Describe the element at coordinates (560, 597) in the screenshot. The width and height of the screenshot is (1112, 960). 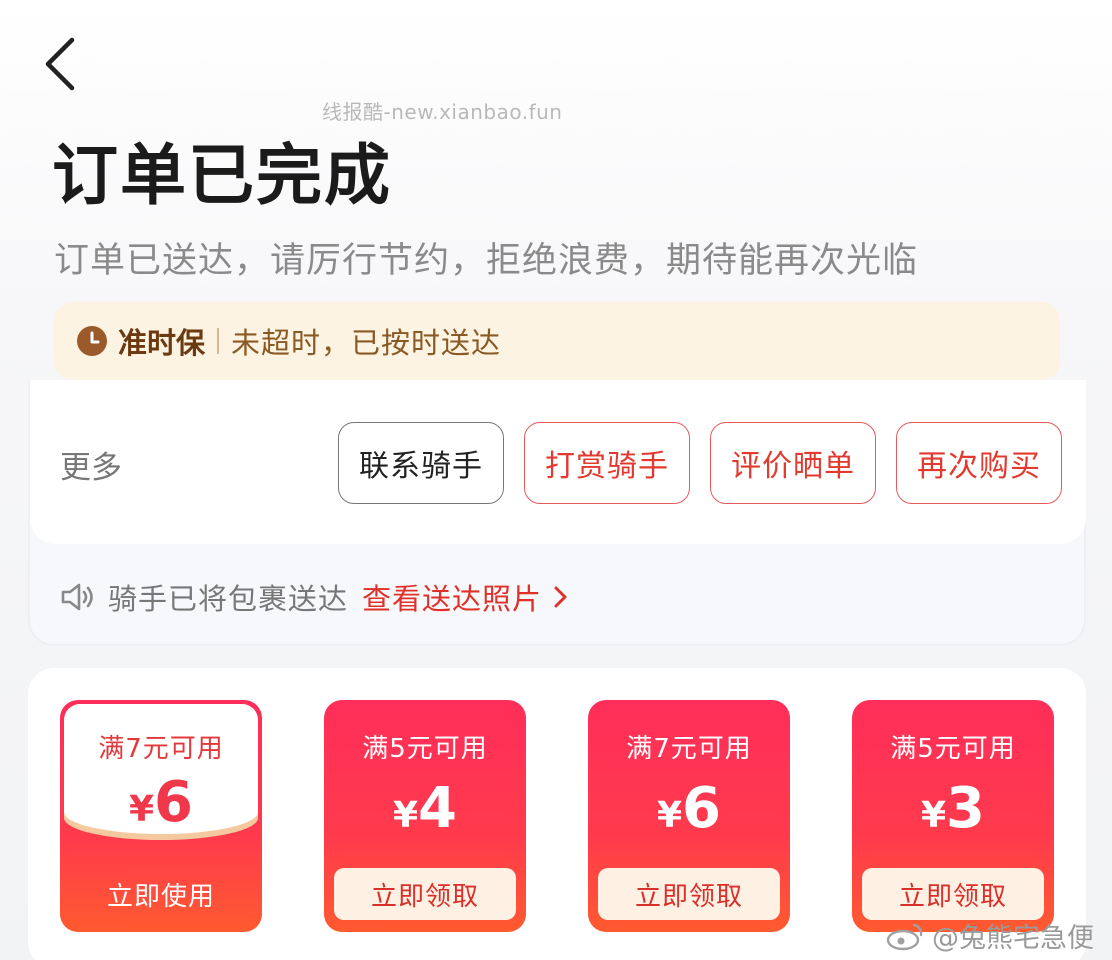
I see `chevron-right-icon` at that location.